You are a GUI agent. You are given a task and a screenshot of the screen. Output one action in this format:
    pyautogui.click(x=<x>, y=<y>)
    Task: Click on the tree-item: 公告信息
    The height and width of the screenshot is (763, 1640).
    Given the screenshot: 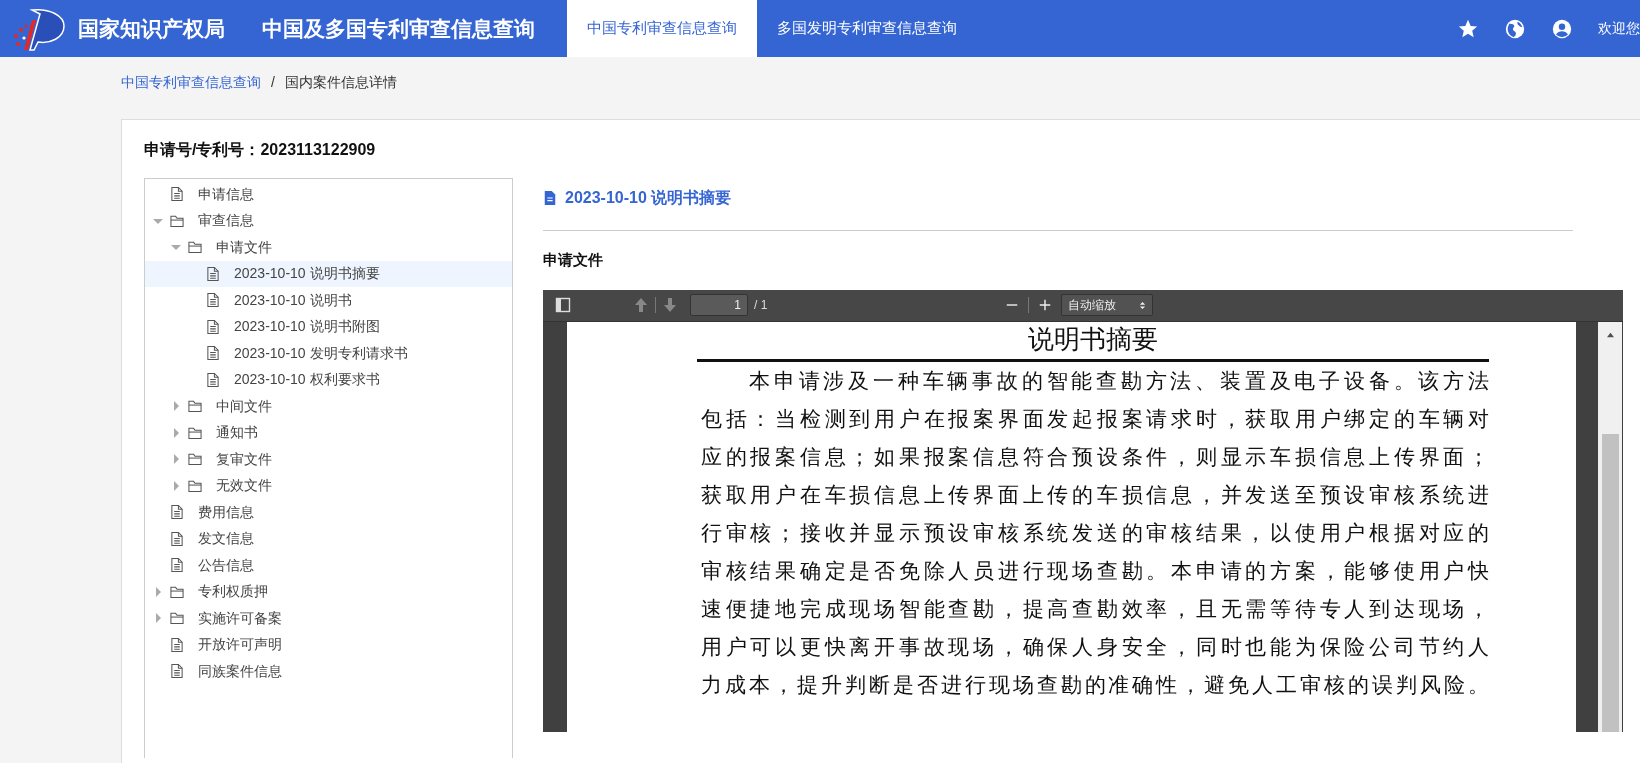 What is the action you would take?
    pyautogui.click(x=328, y=565)
    